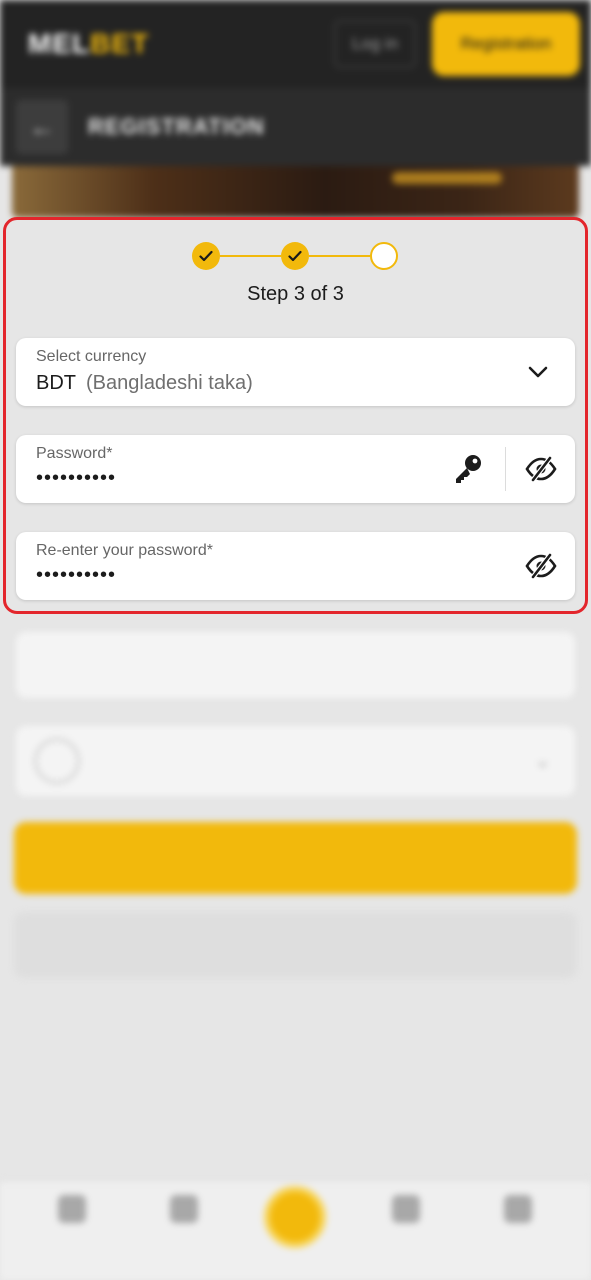  Describe the element at coordinates (538, 372) in the screenshot. I see `chevron-down-icon` at that location.